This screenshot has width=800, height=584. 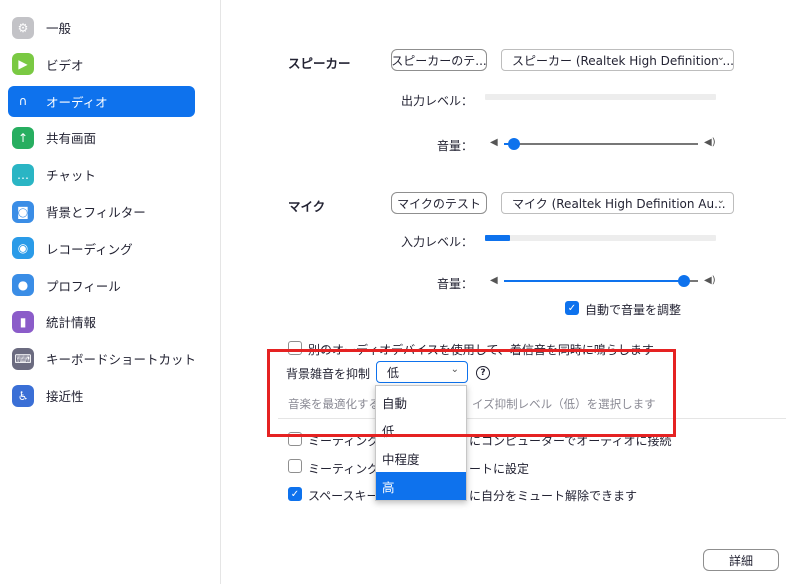 I want to click on record-icon: ◉, so click(x=23, y=248).